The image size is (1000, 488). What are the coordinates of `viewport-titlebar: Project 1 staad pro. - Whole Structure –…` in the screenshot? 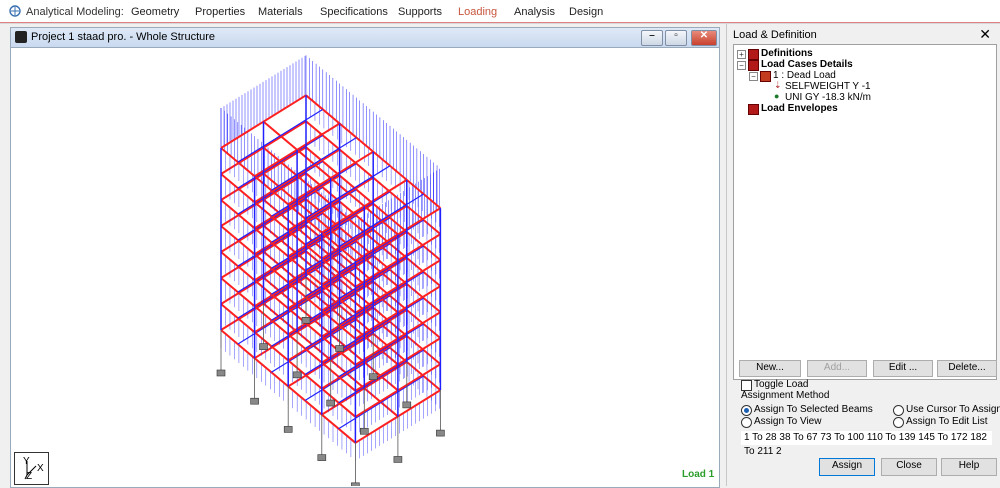 It's located at (365, 38).